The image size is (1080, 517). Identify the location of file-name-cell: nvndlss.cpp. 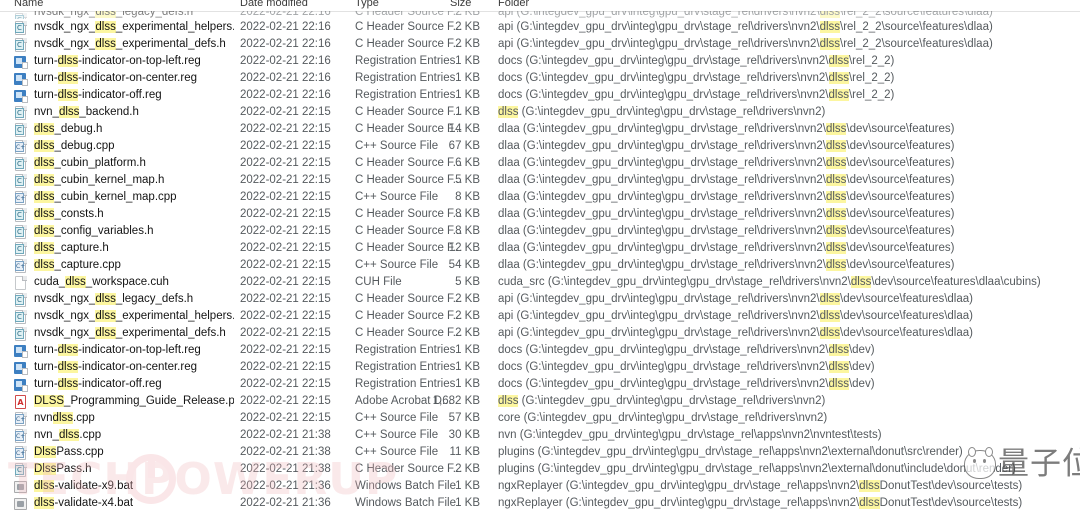
(64, 418).